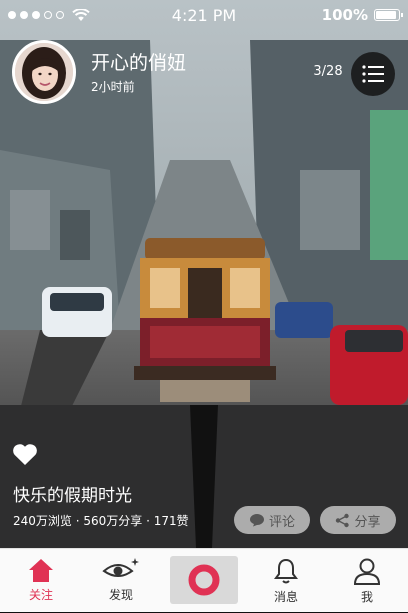  I want to click on record-button, so click(204, 580).